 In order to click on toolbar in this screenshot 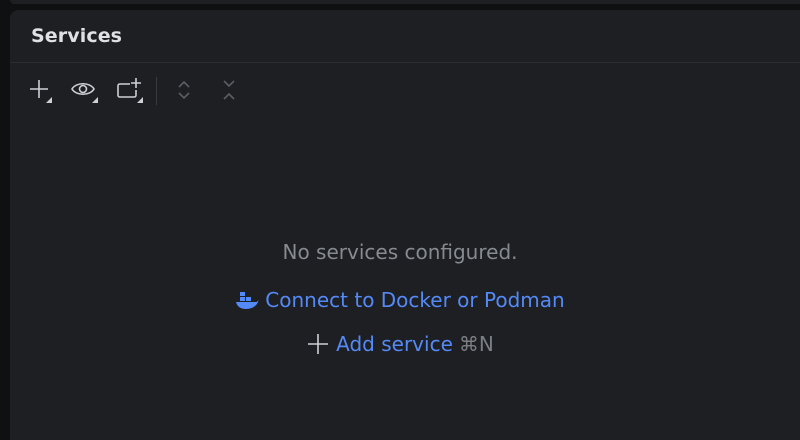, I will do `click(405, 88)`.